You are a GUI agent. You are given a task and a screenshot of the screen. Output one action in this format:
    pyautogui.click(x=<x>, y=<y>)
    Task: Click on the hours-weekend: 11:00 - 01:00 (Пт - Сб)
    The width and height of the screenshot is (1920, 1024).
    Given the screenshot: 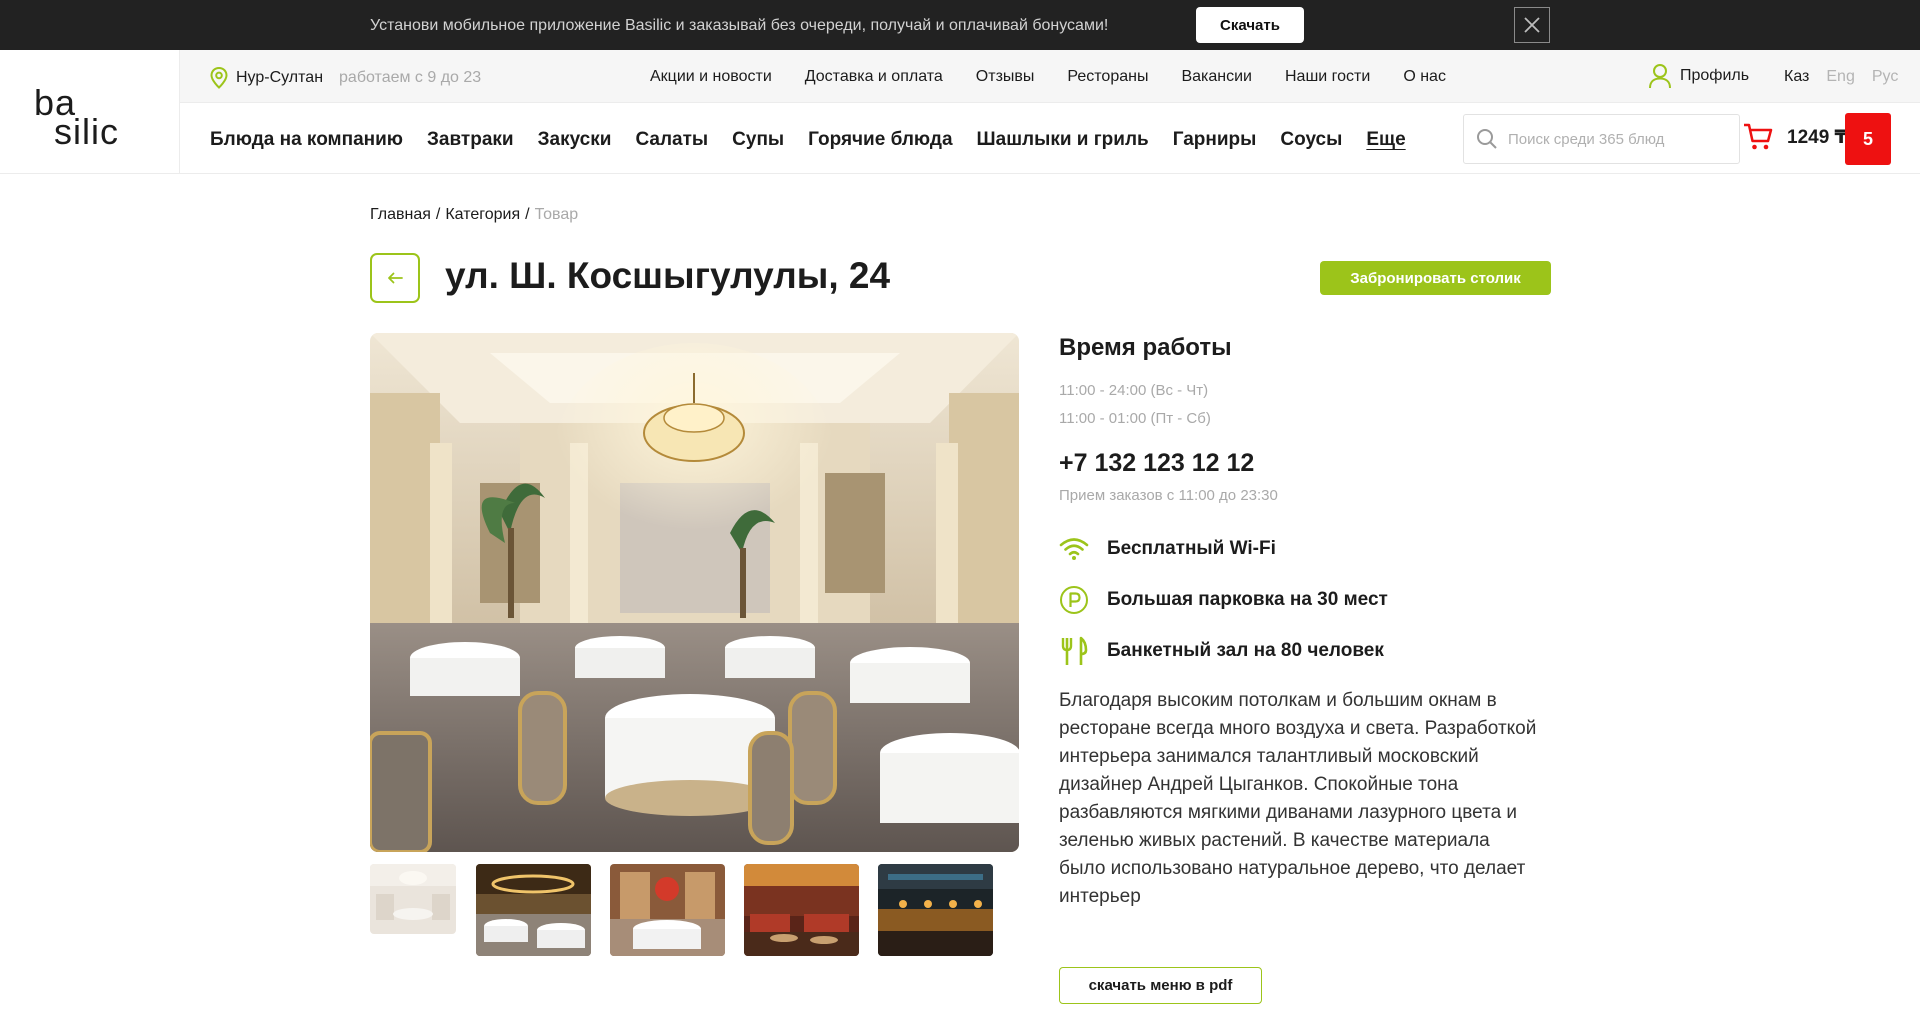 What is the action you would take?
    pyautogui.click(x=1135, y=418)
    